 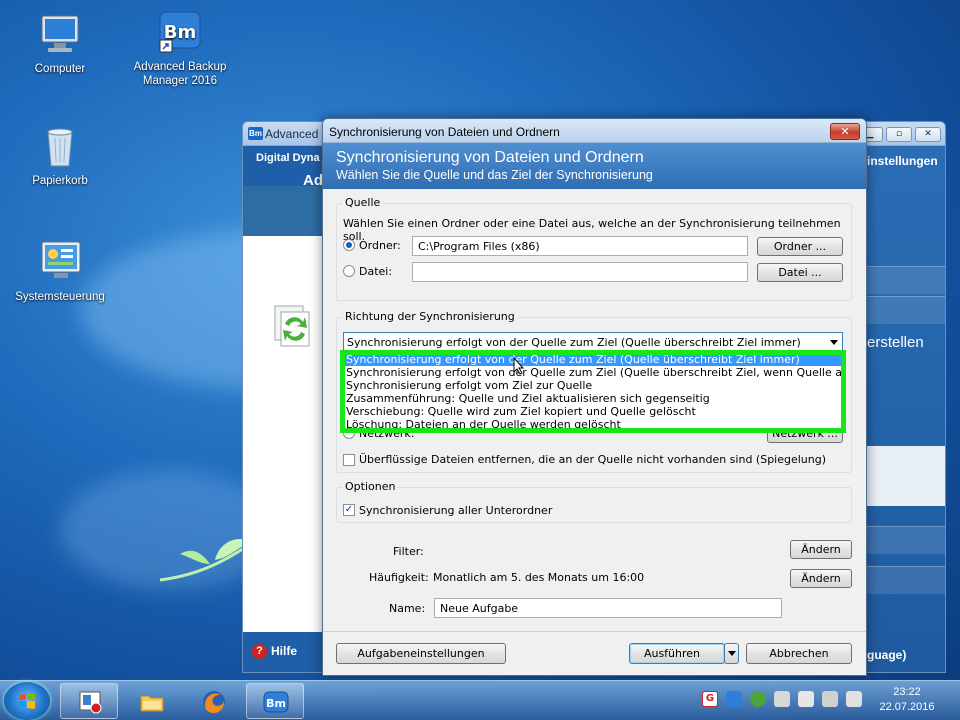 What do you see at coordinates (399, 577) in the screenshot?
I see `frequency-label: Häufigkeit:` at bounding box center [399, 577].